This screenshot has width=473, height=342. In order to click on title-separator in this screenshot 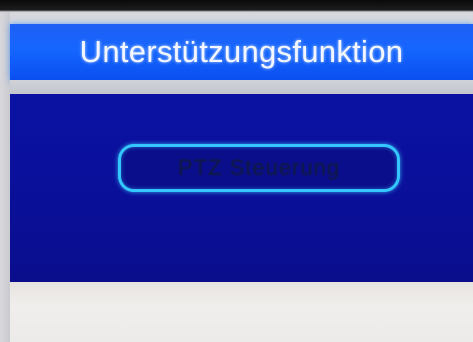, I will do `click(241, 87)`.